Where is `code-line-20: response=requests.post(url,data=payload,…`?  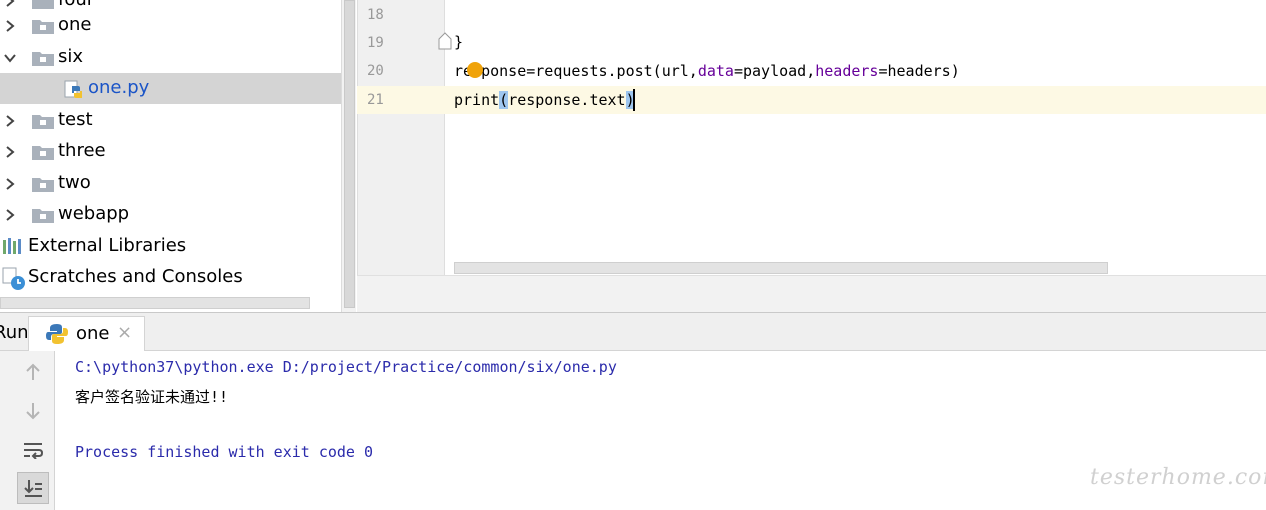
code-line-20: response=requests.post(url,data=payload,… is located at coordinates (707, 71).